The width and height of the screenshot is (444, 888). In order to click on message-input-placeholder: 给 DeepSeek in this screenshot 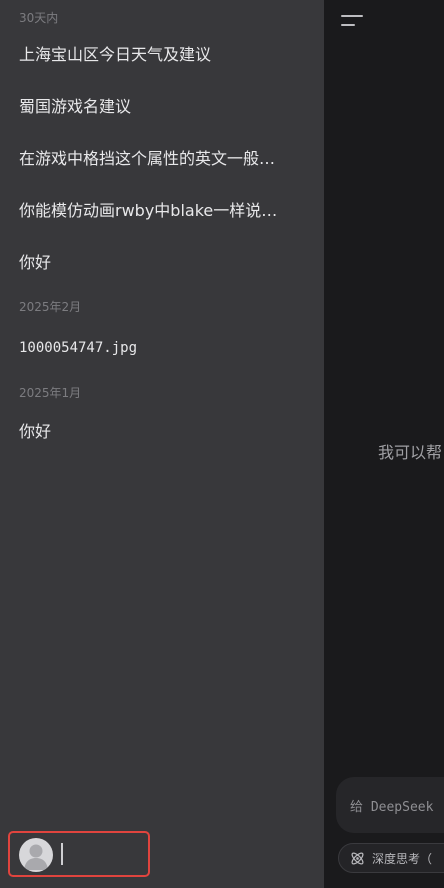, I will do `click(392, 807)`.